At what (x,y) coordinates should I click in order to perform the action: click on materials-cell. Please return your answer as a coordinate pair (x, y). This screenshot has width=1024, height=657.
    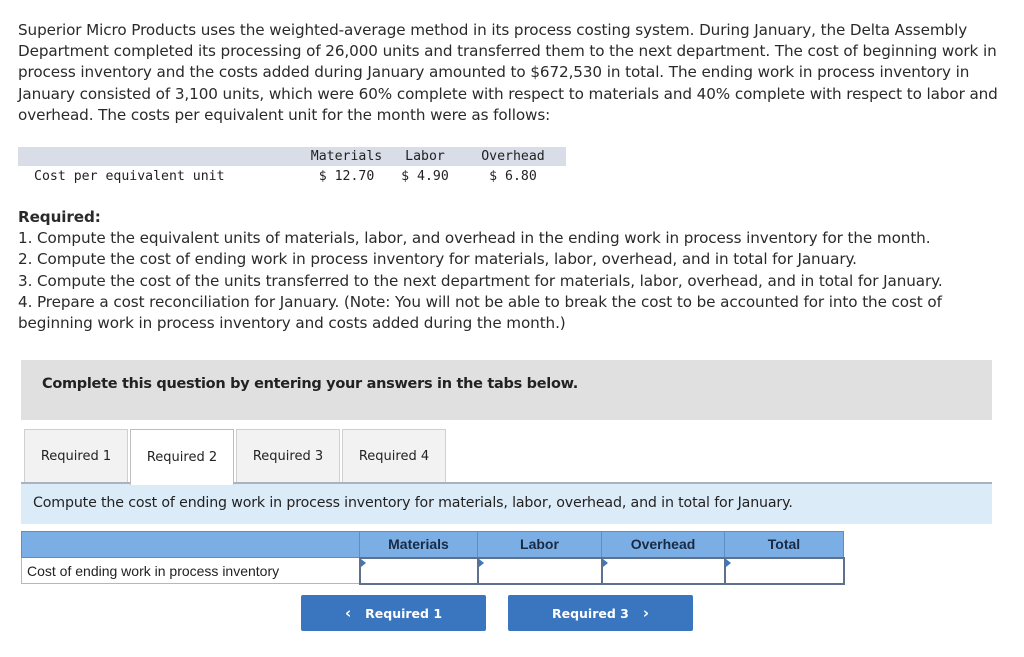
    Looking at the image, I should click on (418, 570).